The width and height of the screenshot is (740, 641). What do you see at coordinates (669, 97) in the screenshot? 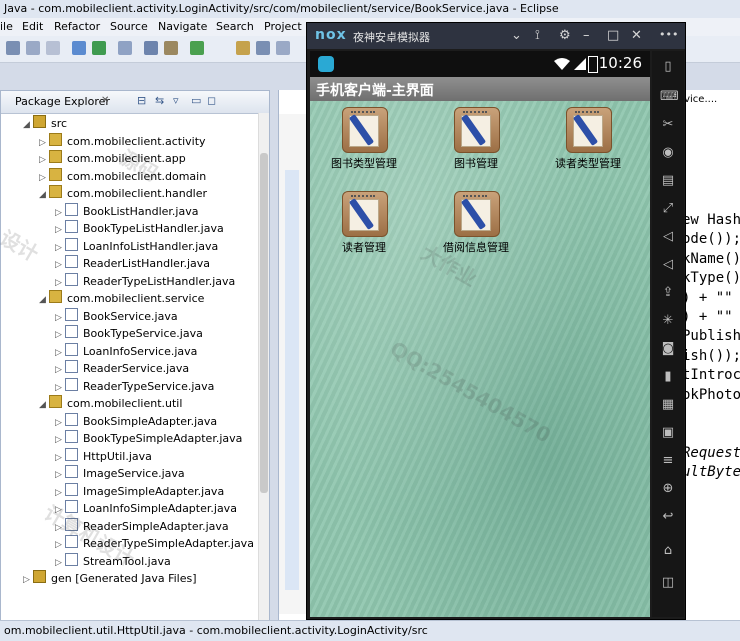
I see `keyboard-icon: ⌨` at bounding box center [669, 97].